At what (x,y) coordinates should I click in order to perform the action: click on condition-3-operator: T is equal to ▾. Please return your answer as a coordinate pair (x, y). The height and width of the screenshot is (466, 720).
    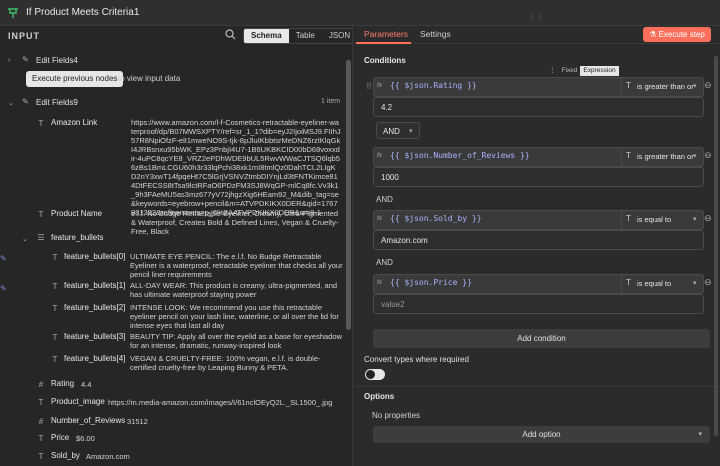
    Looking at the image, I should click on (662, 220).